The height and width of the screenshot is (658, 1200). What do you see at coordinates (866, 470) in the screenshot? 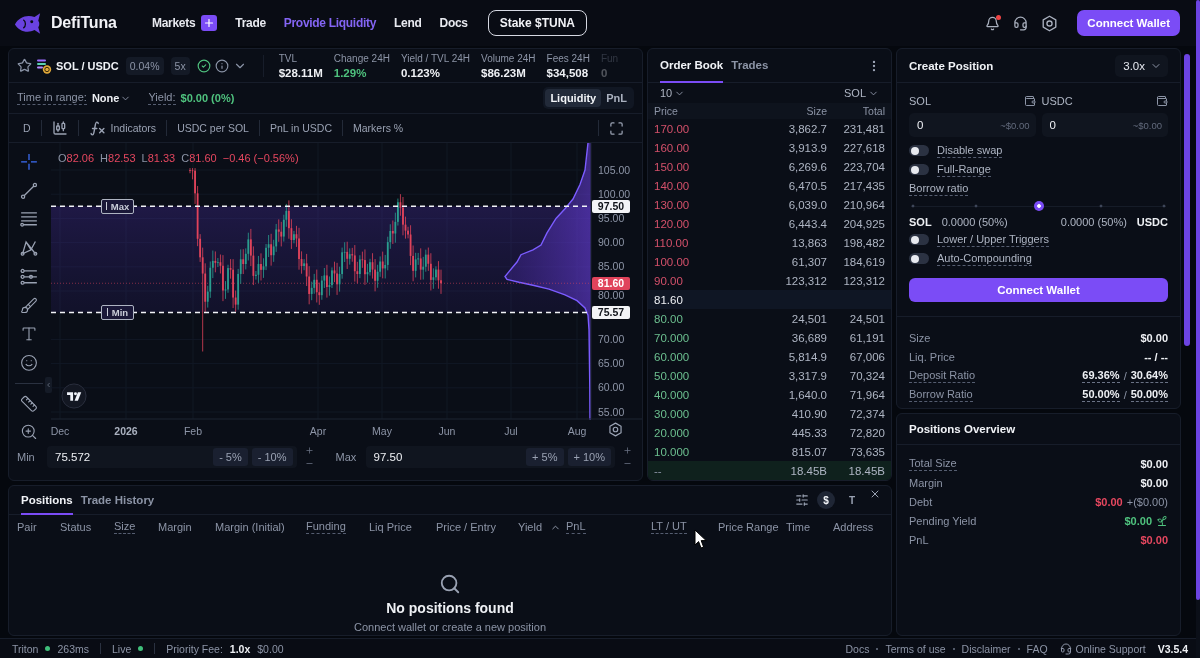
I see `total-cell: 18.45B` at bounding box center [866, 470].